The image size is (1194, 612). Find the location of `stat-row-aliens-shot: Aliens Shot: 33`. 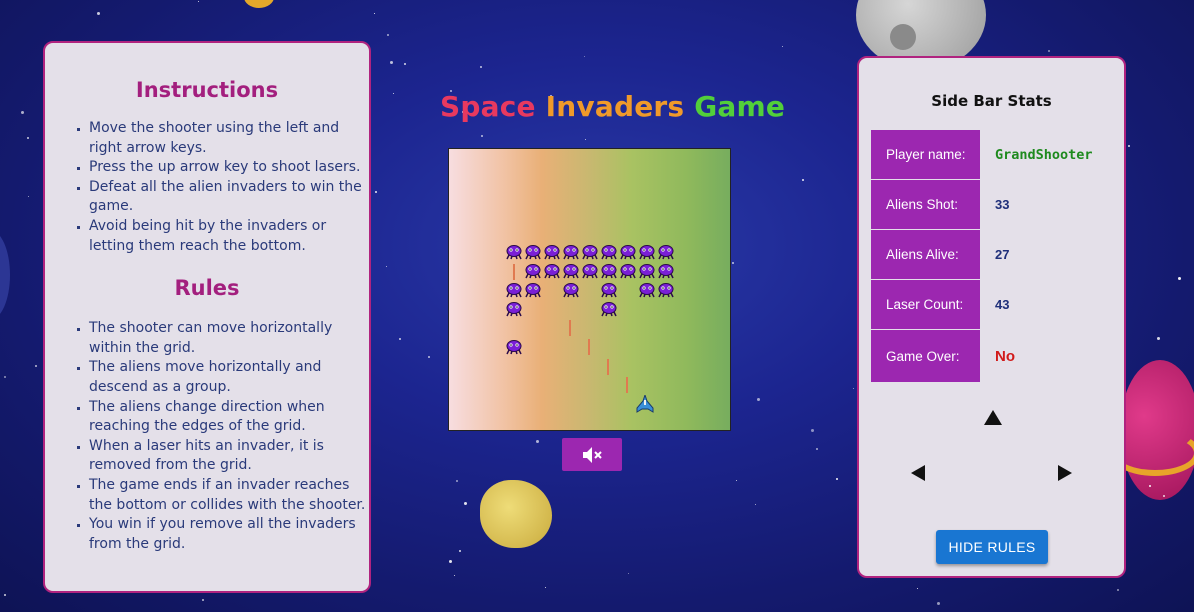

stat-row-aliens-shot: Aliens Shot: 33 is located at coordinates (991, 205).